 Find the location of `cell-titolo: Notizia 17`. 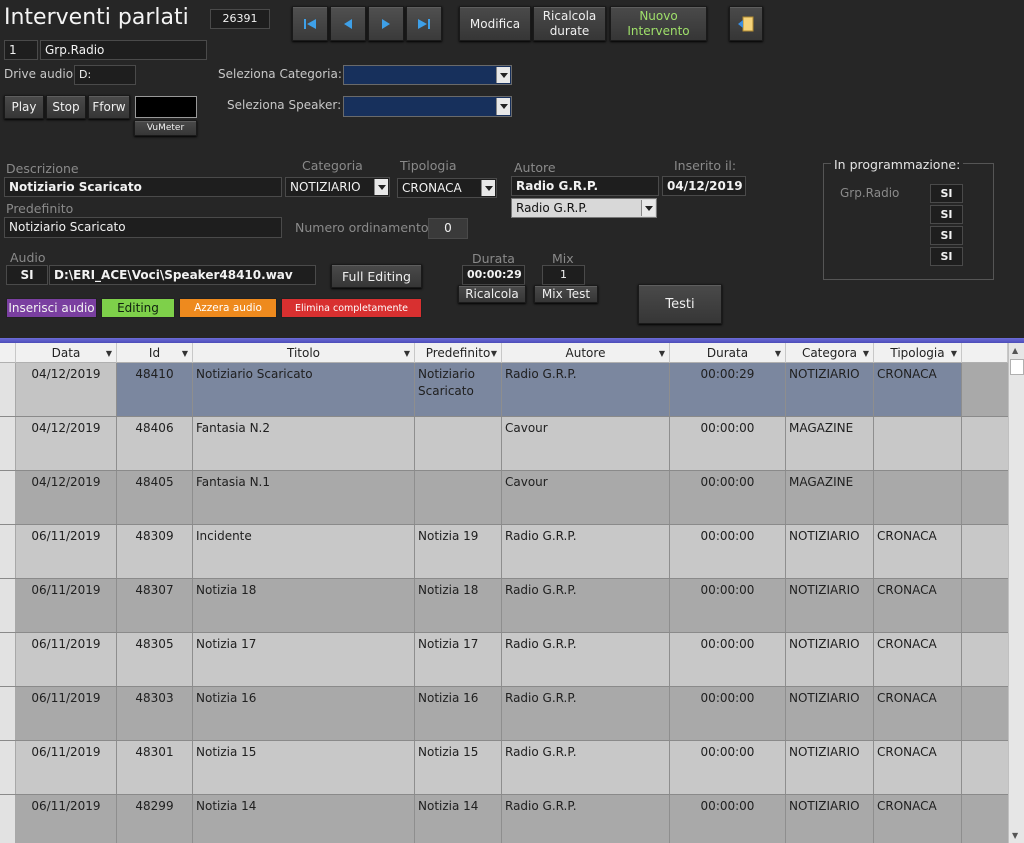

cell-titolo: Notizia 17 is located at coordinates (304, 659).